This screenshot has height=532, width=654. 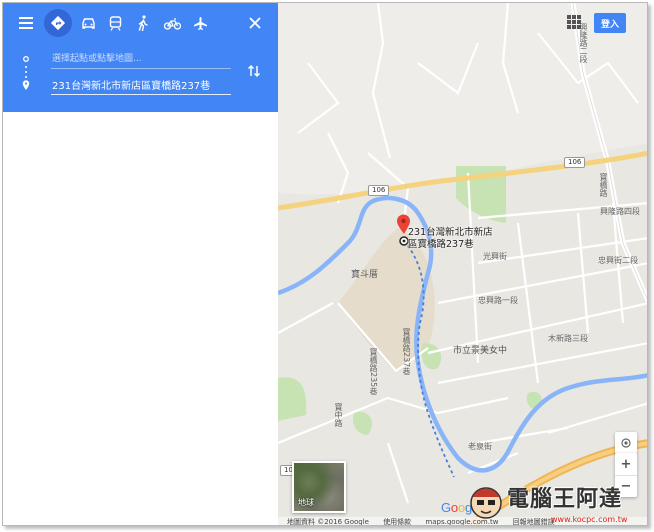 What do you see at coordinates (26, 73) in the screenshot?
I see `route-indicator` at bounding box center [26, 73].